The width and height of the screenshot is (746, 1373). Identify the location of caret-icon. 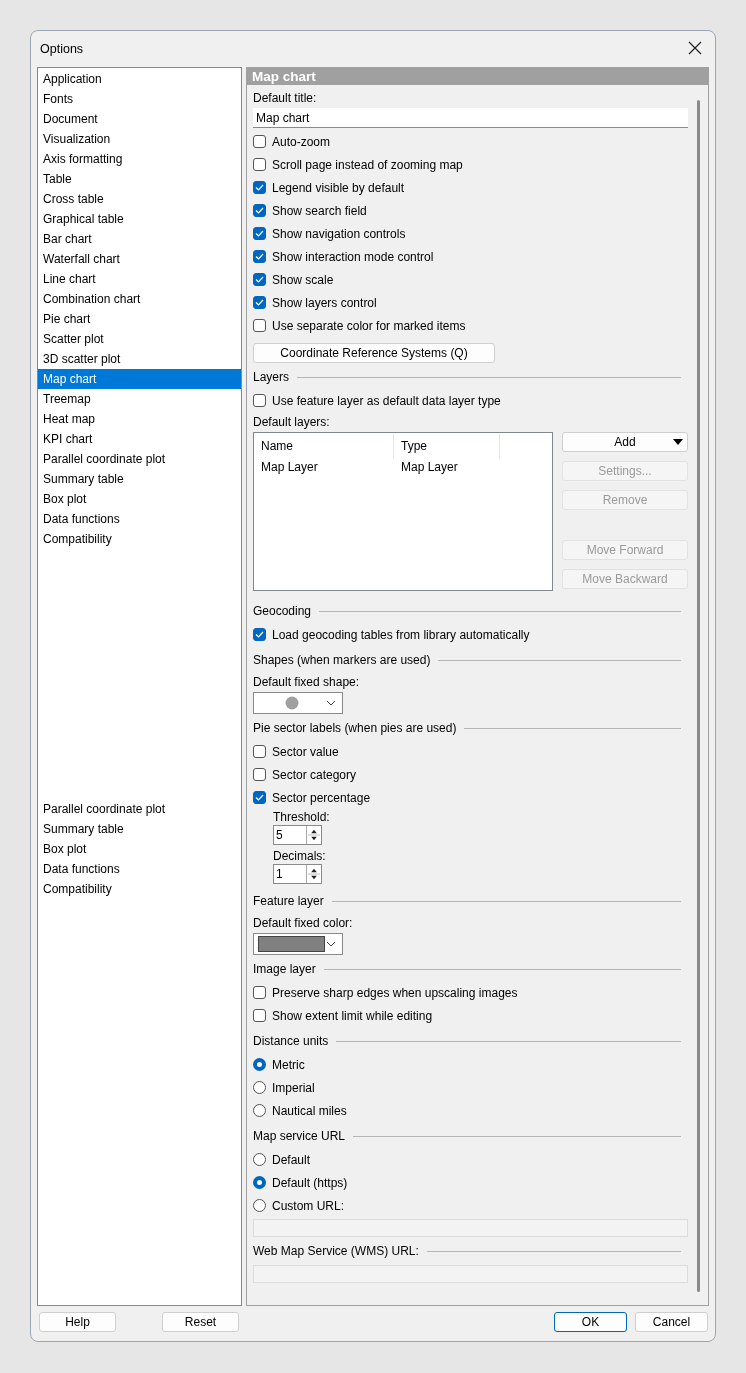
(678, 442).